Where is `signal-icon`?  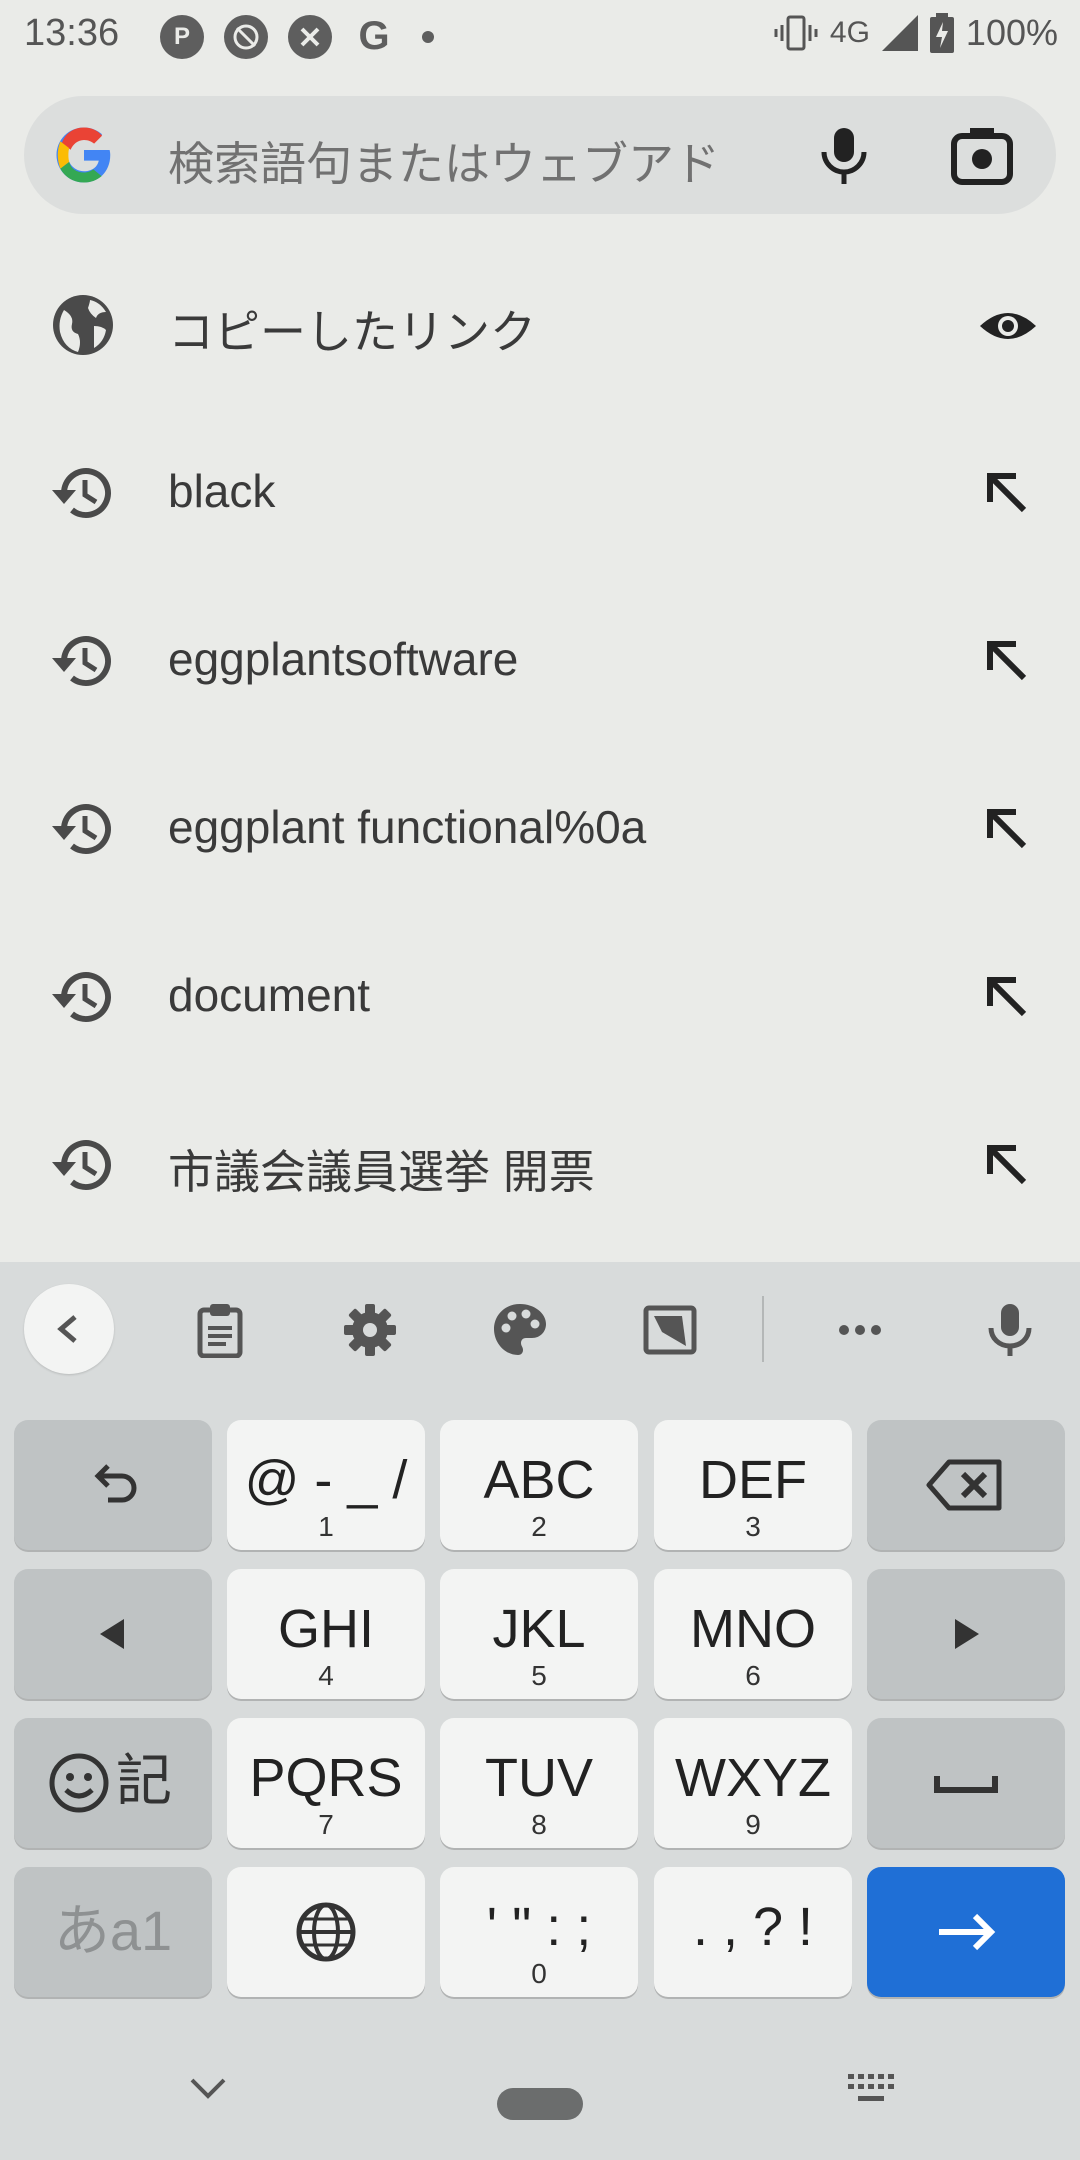 signal-icon is located at coordinates (899, 33).